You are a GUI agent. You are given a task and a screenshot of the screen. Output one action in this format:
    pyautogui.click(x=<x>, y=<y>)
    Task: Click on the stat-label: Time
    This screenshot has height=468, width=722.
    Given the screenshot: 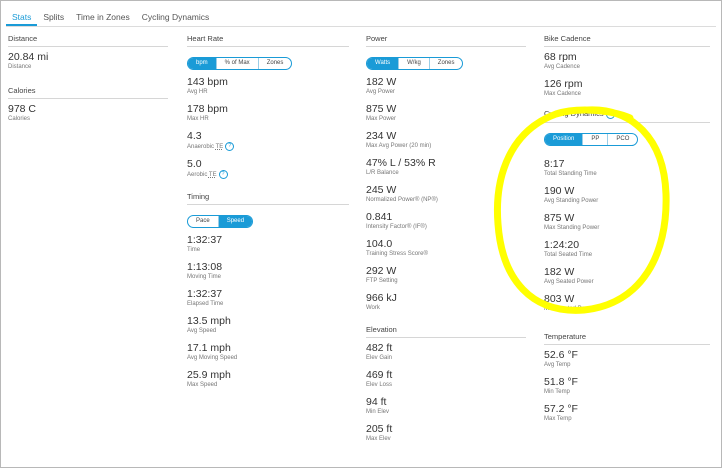 What is the action you would take?
    pyautogui.click(x=194, y=250)
    